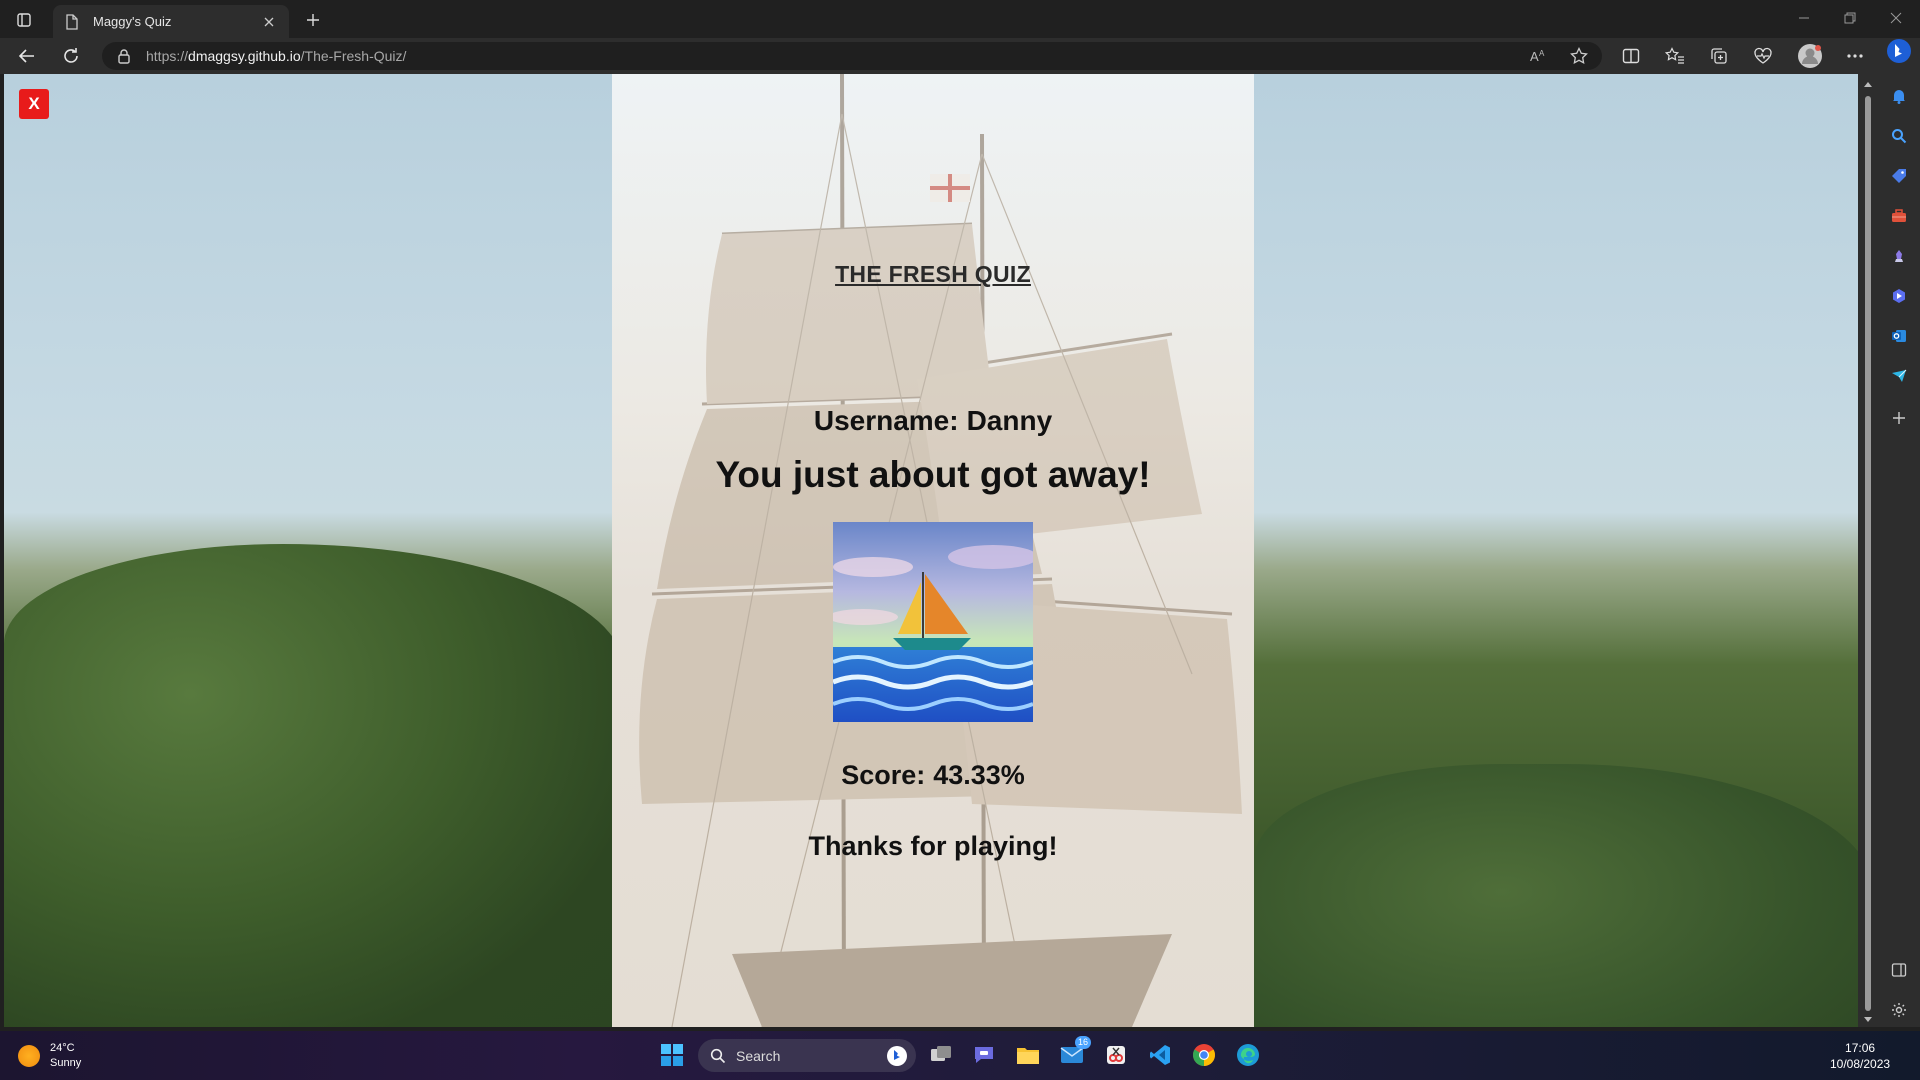 The image size is (1920, 1080). Describe the element at coordinates (979, 775) in the screenshot. I see `score-value: 43.33%` at that location.